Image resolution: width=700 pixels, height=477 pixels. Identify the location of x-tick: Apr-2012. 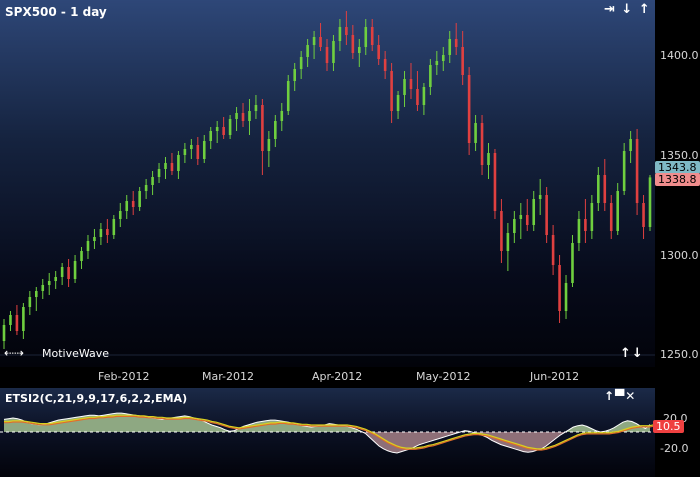
(337, 376).